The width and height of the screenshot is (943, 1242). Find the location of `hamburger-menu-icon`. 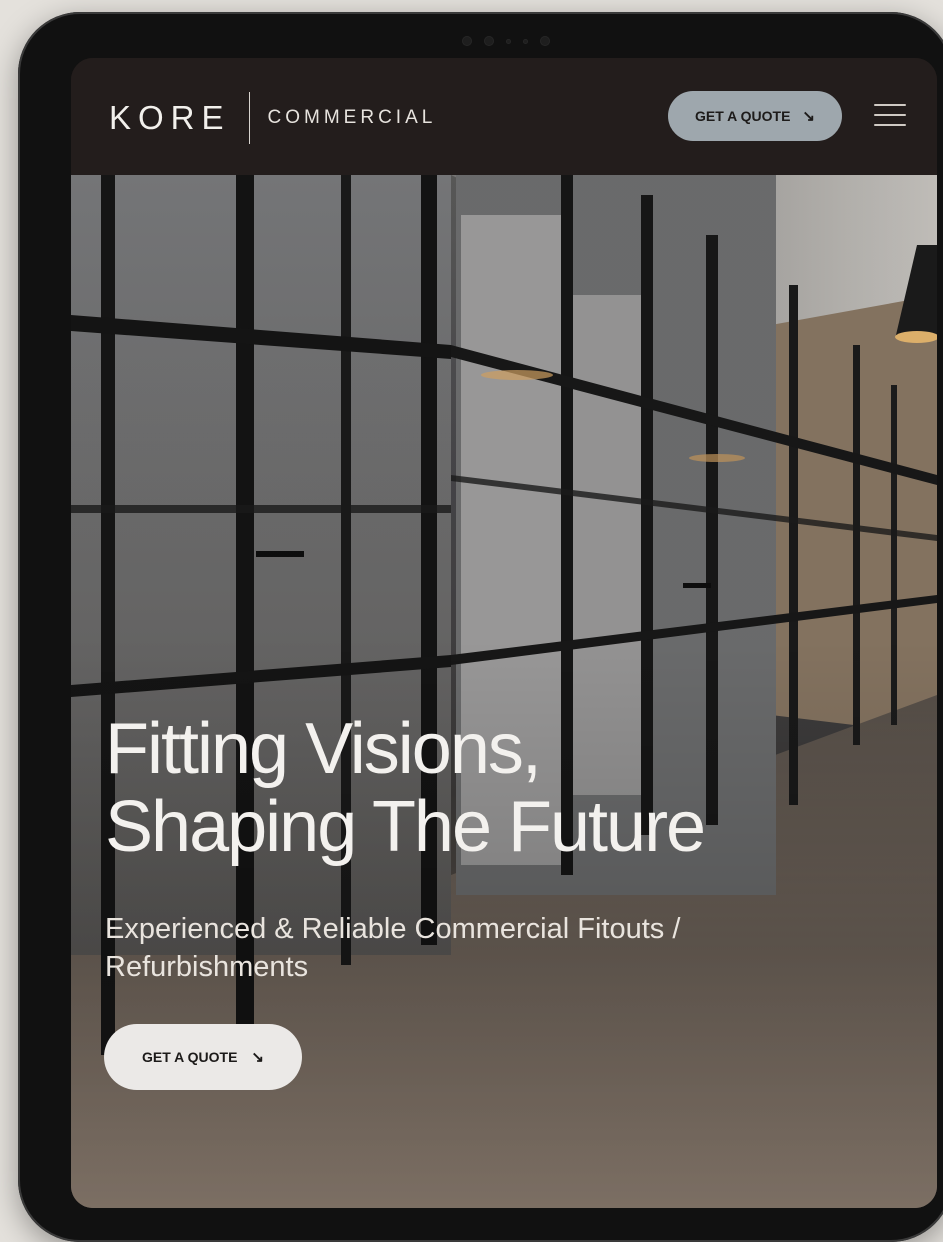

hamburger-menu-icon is located at coordinates (890, 115).